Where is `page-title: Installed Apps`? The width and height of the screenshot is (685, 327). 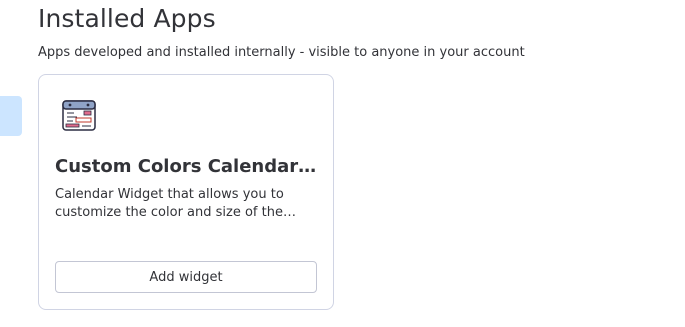 page-title: Installed Apps is located at coordinates (127, 18).